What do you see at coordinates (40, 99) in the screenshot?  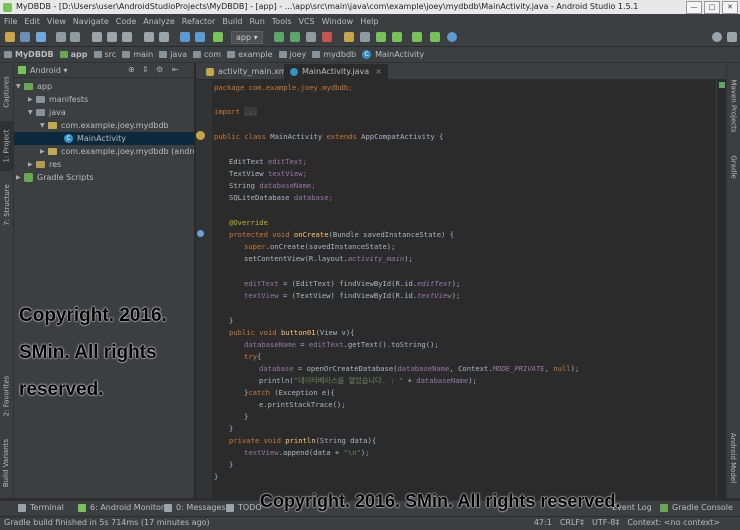 I see `folder-icon` at bounding box center [40, 99].